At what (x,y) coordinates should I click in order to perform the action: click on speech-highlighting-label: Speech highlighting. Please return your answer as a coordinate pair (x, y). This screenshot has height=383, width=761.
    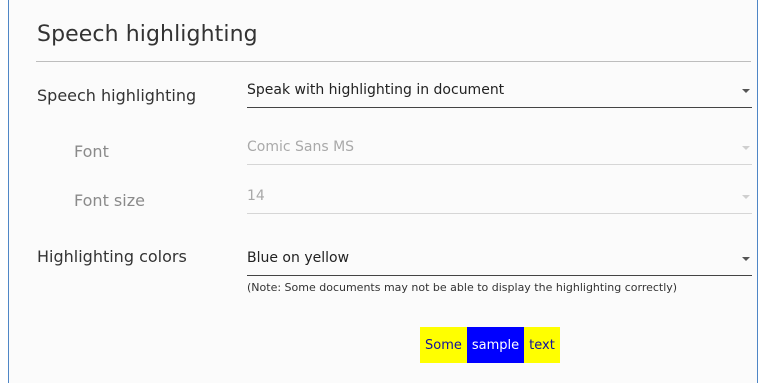
    Looking at the image, I should click on (117, 95).